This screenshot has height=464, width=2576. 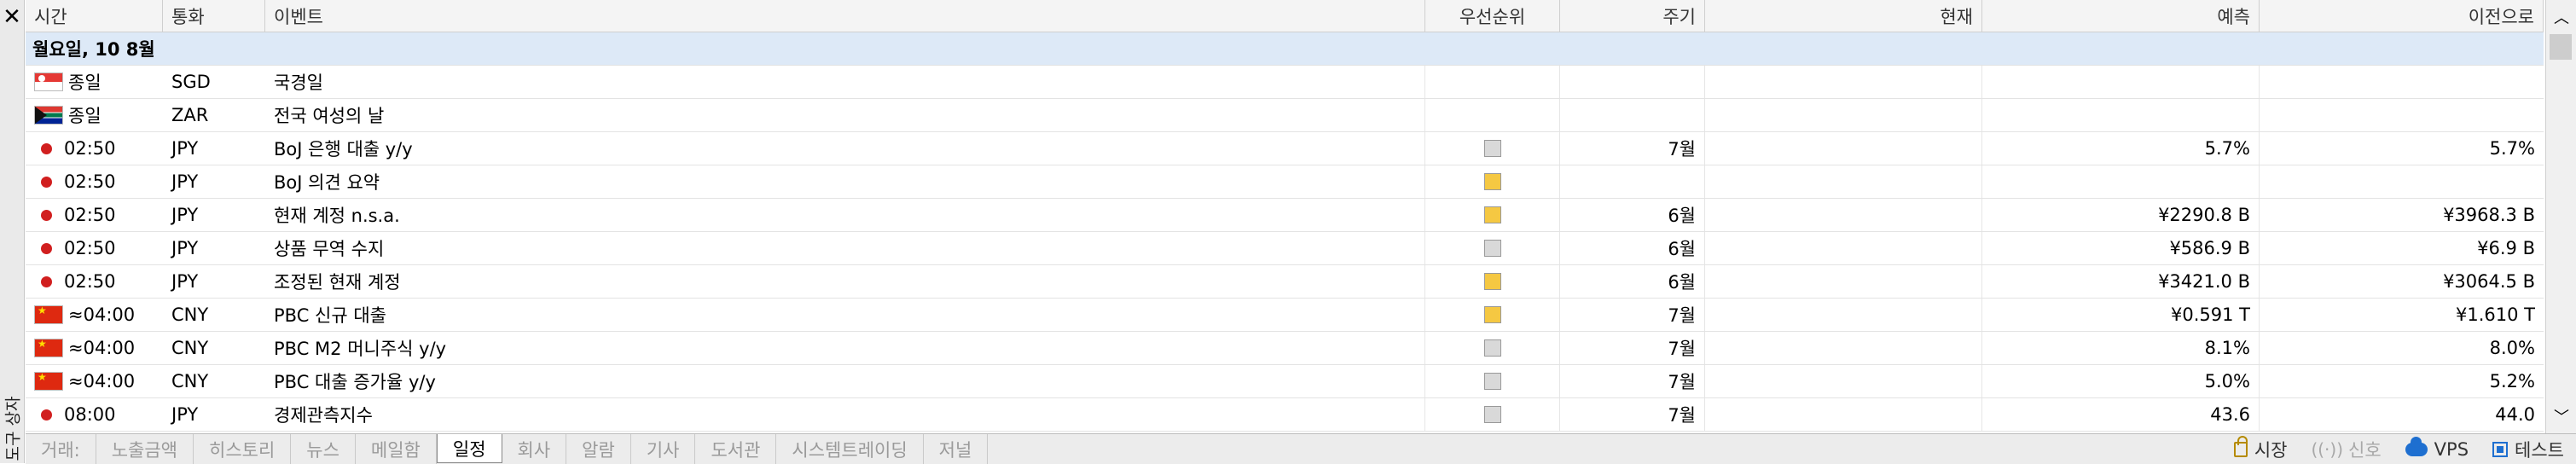 I want to click on tab-8: 기사, so click(x=663, y=449).